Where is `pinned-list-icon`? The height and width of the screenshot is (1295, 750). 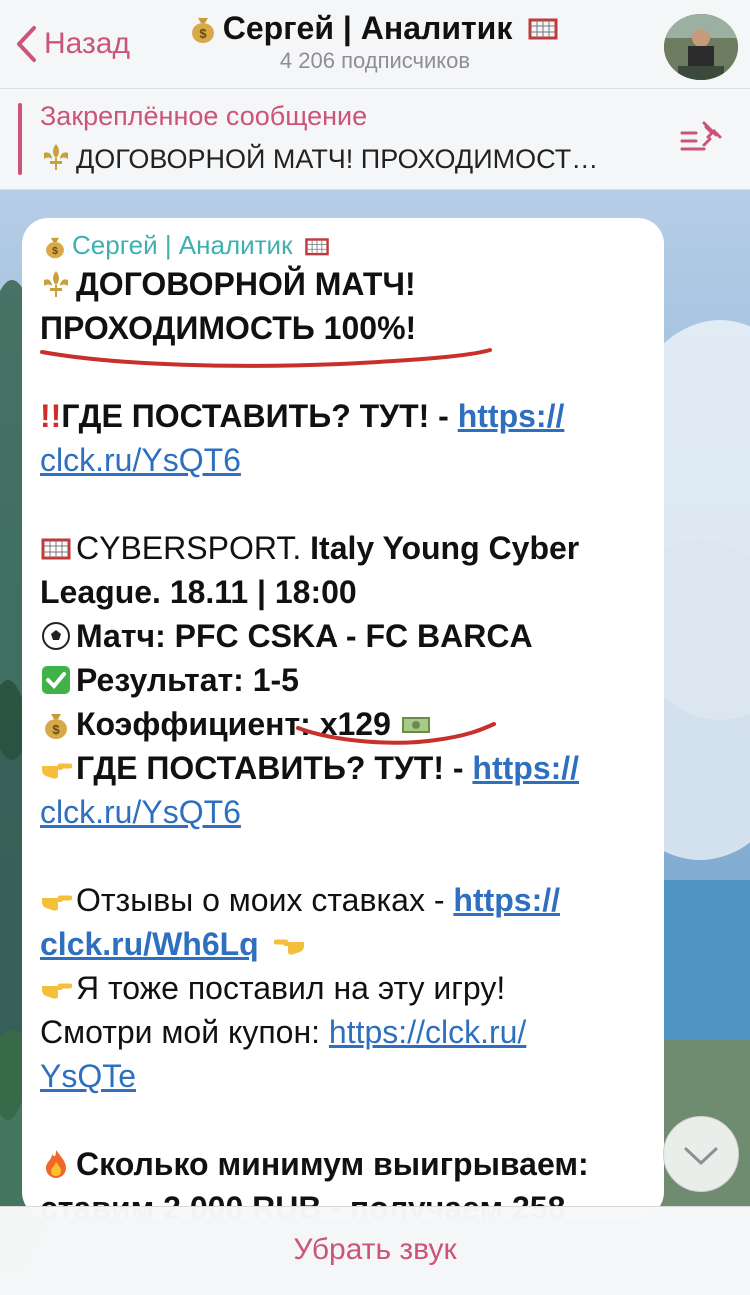
pinned-list-icon is located at coordinates (700, 139).